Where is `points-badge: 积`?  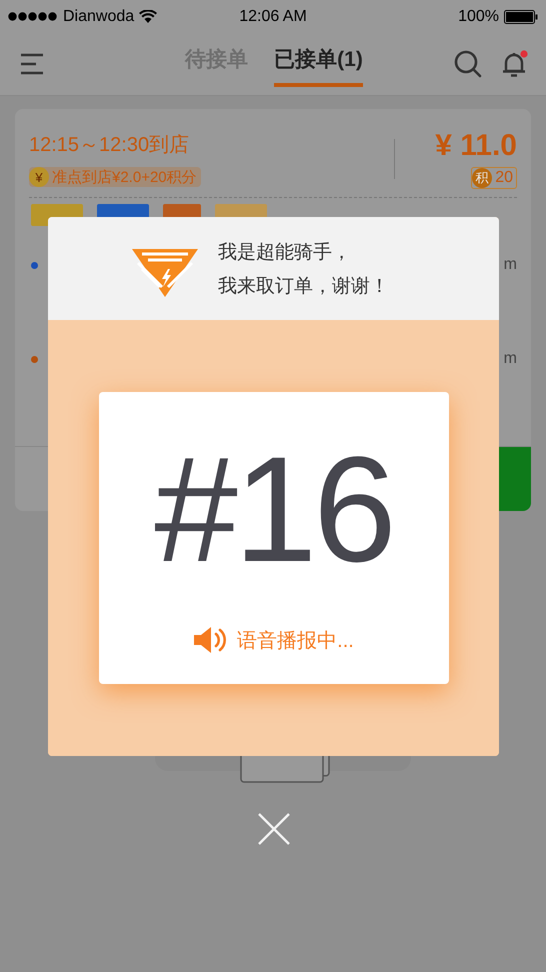 points-badge: 积 is located at coordinates (482, 178).